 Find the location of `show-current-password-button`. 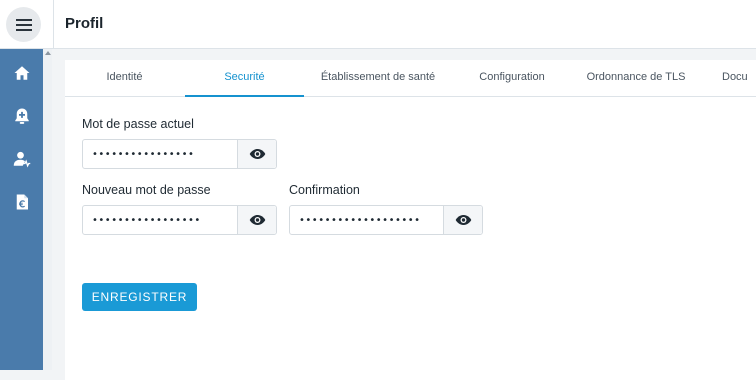

show-current-password-button is located at coordinates (256, 154).